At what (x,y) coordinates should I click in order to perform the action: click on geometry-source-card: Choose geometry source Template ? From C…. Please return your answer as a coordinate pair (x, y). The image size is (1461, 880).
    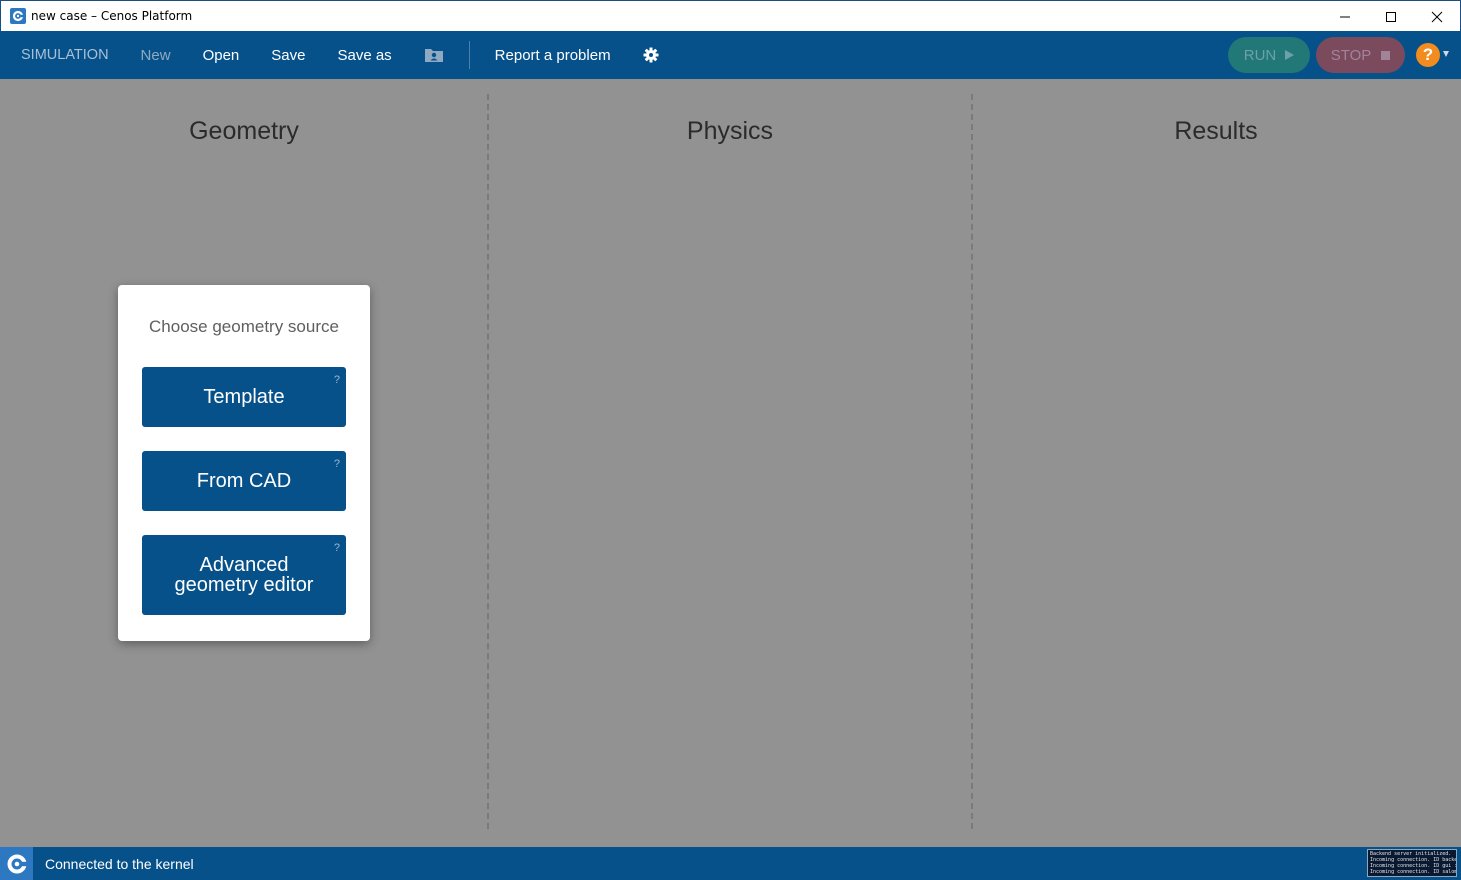
    Looking at the image, I should click on (244, 463).